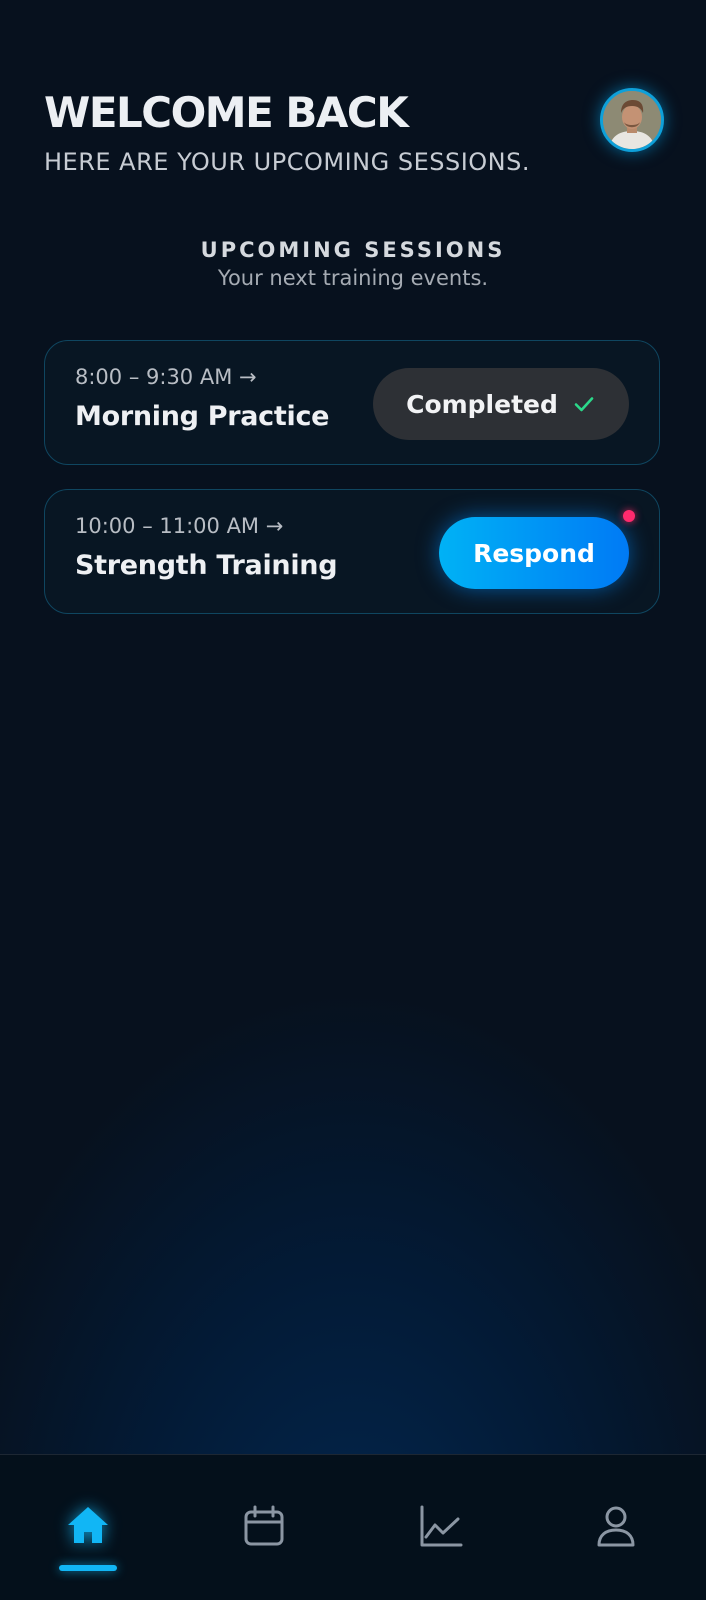  What do you see at coordinates (616, 1526) in the screenshot?
I see `user-icon` at bounding box center [616, 1526].